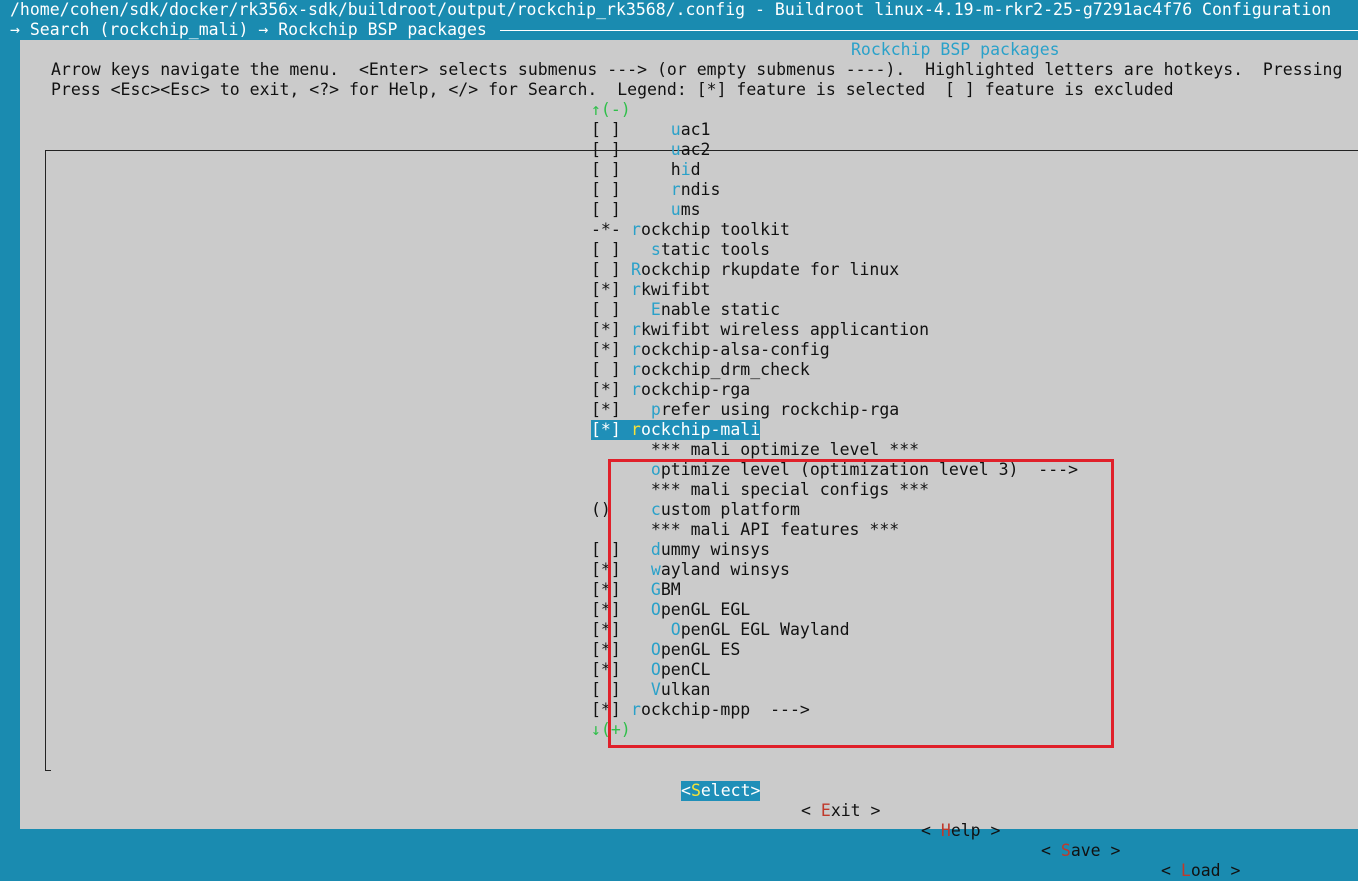  Describe the element at coordinates (695, 149) in the screenshot. I see `menu-item-text: ac2` at that location.